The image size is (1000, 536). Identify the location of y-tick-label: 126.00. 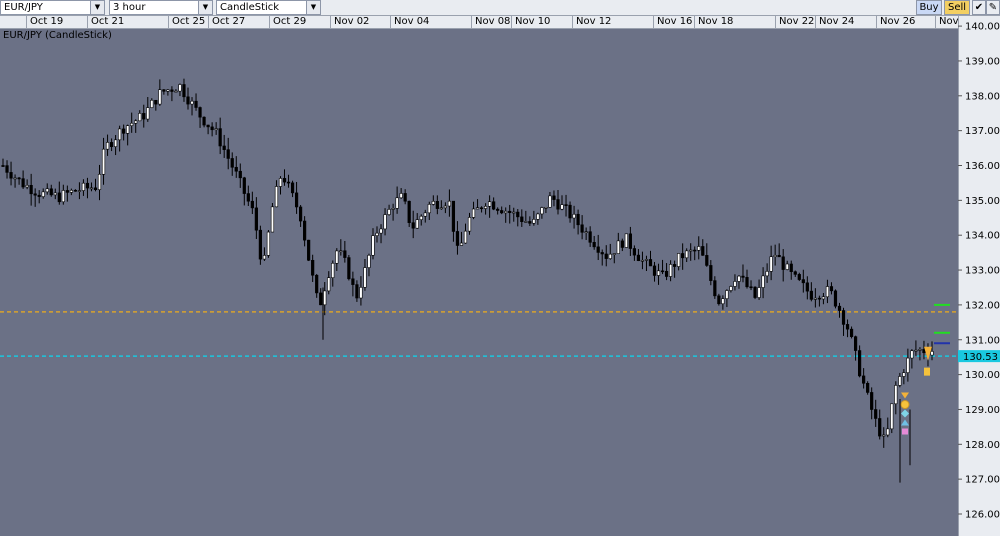
(982, 515).